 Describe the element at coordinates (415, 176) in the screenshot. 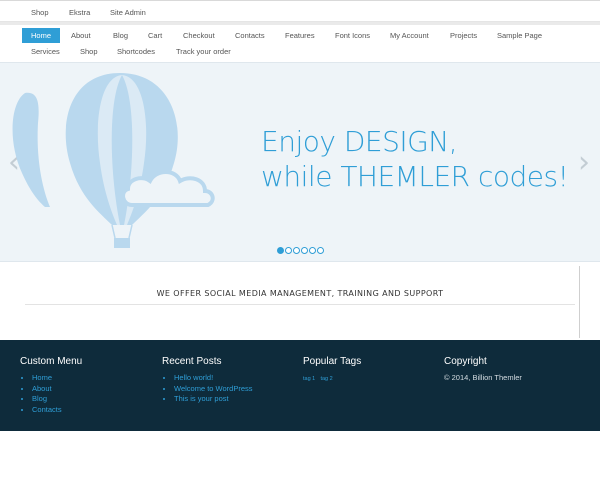

I see `slider-headline-line2: while THEMLER codes!` at that location.